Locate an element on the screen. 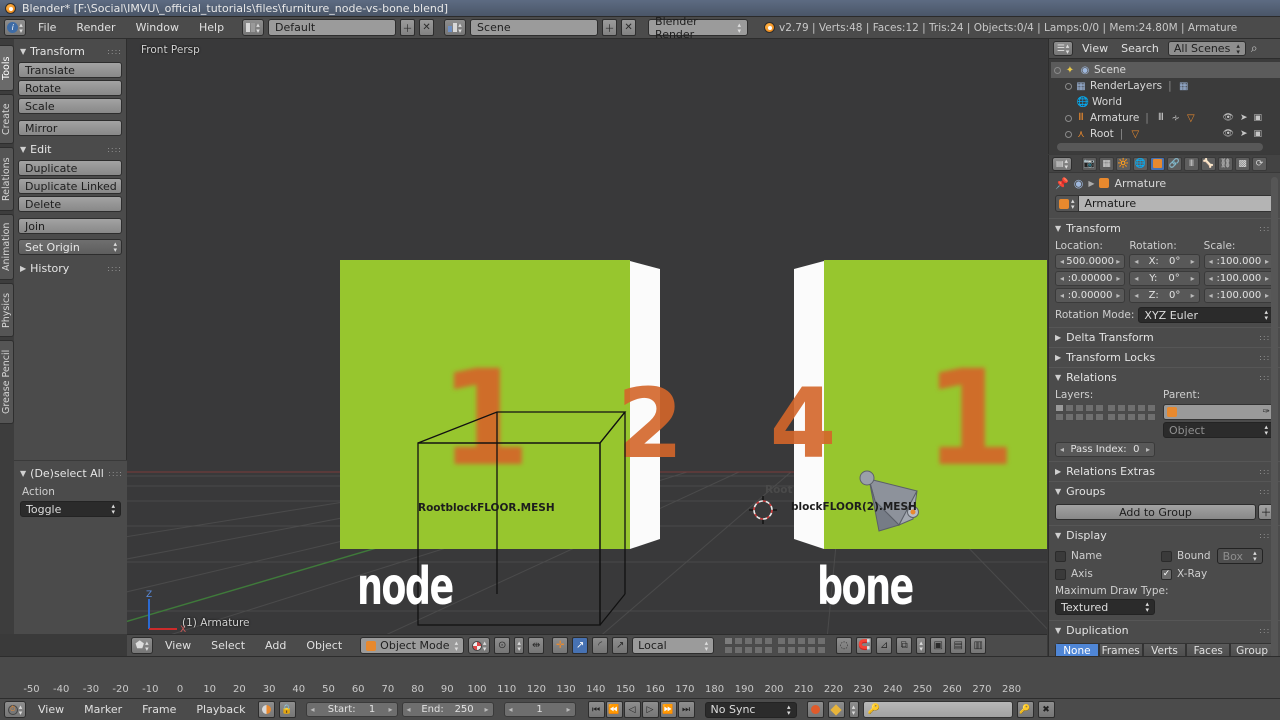 This screenshot has width=1280, height=720. timeline-menu-playback: Playback is located at coordinates (220, 709).